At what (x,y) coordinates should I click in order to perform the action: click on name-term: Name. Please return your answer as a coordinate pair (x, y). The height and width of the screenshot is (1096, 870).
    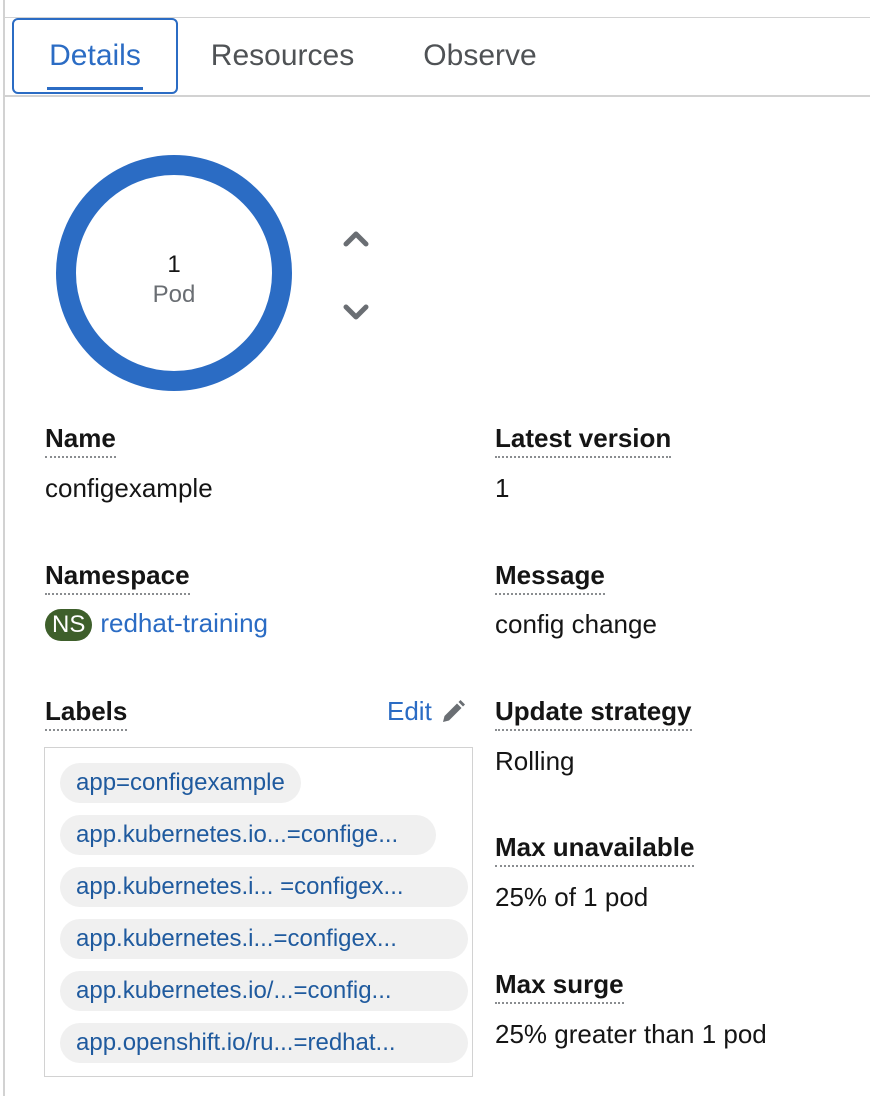
    Looking at the image, I should click on (80, 440).